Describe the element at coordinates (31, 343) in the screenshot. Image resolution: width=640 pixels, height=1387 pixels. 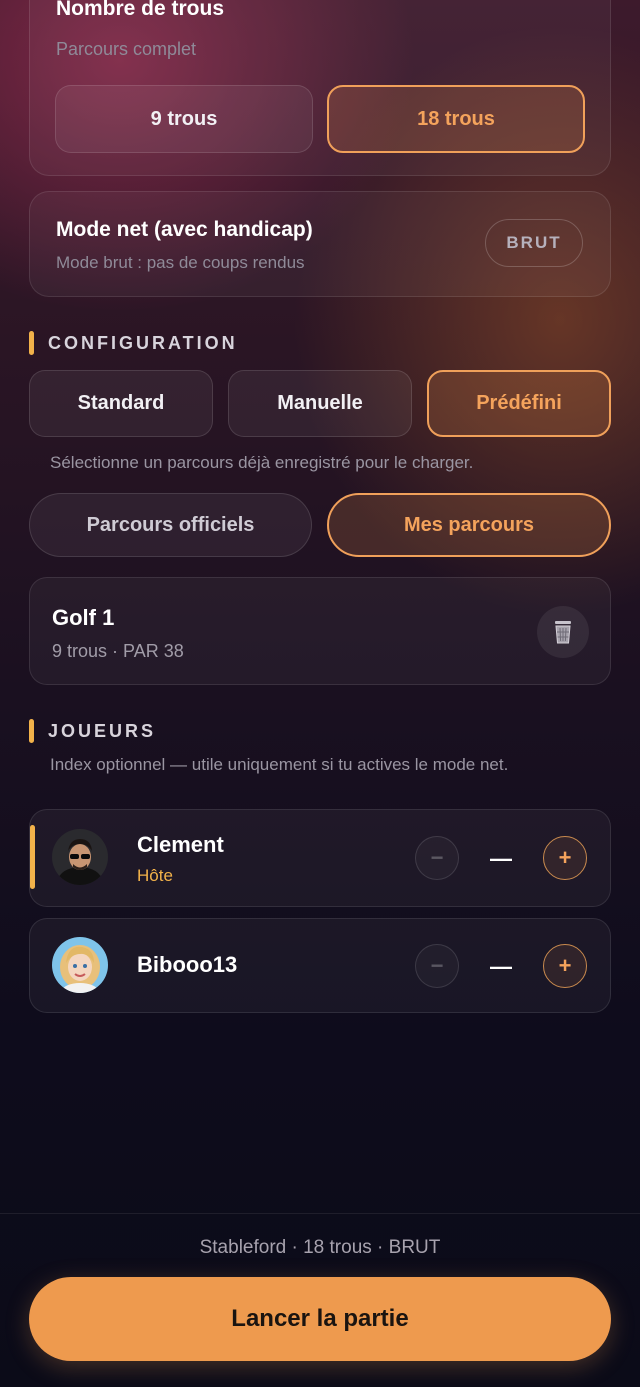
I see `configuration-section-marker` at that location.